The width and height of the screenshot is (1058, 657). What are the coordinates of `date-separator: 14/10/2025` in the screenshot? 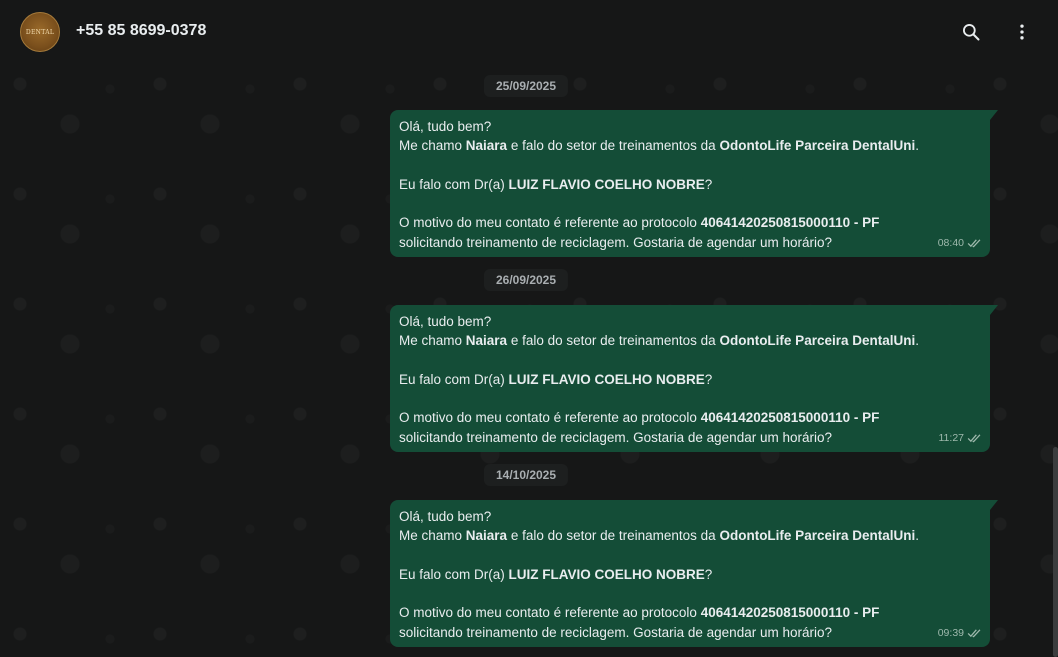 It's located at (526, 475).